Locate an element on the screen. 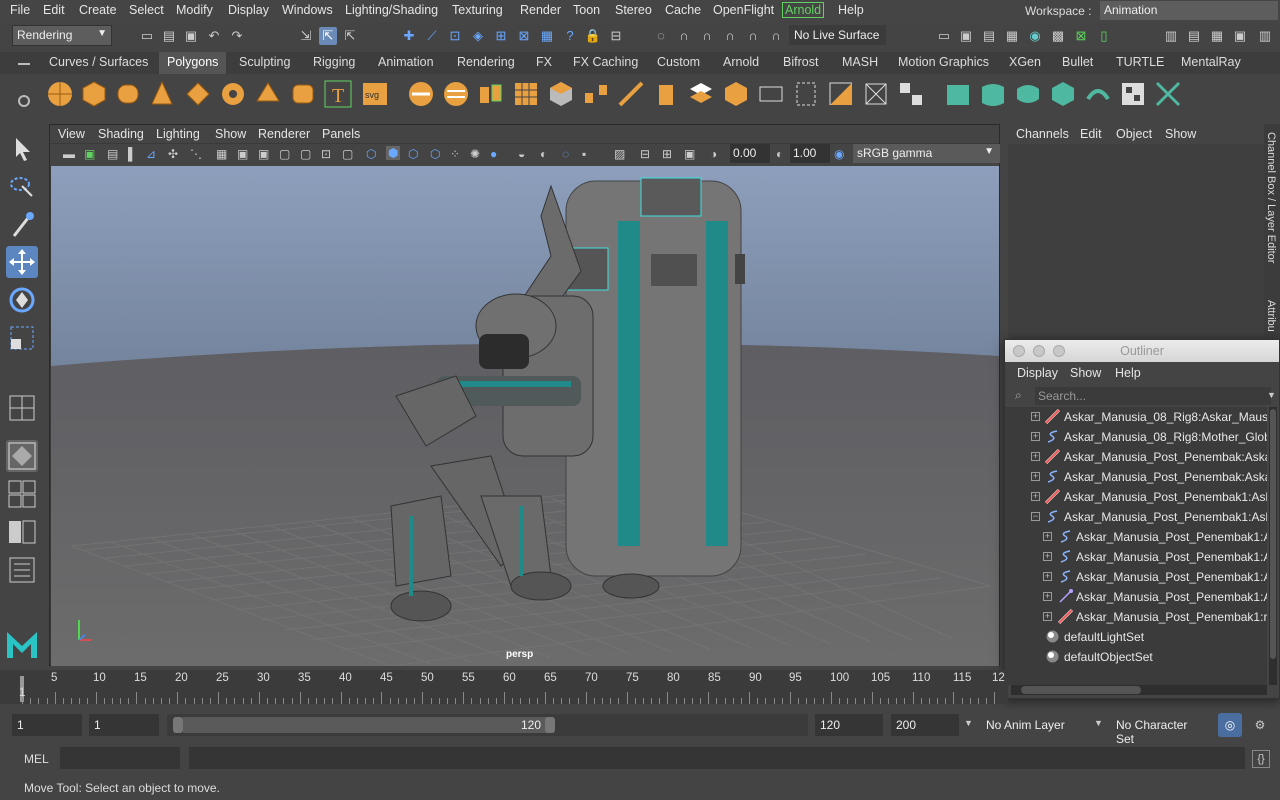 The image size is (1280, 800). viewport-menu-renderer: Renderer is located at coordinates (284, 134).